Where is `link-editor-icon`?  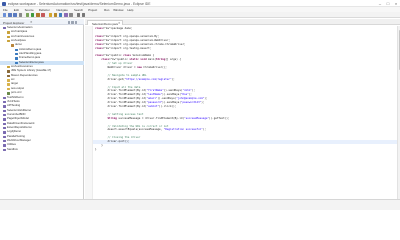
link-editor-icon is located at coordinates (72, 22).